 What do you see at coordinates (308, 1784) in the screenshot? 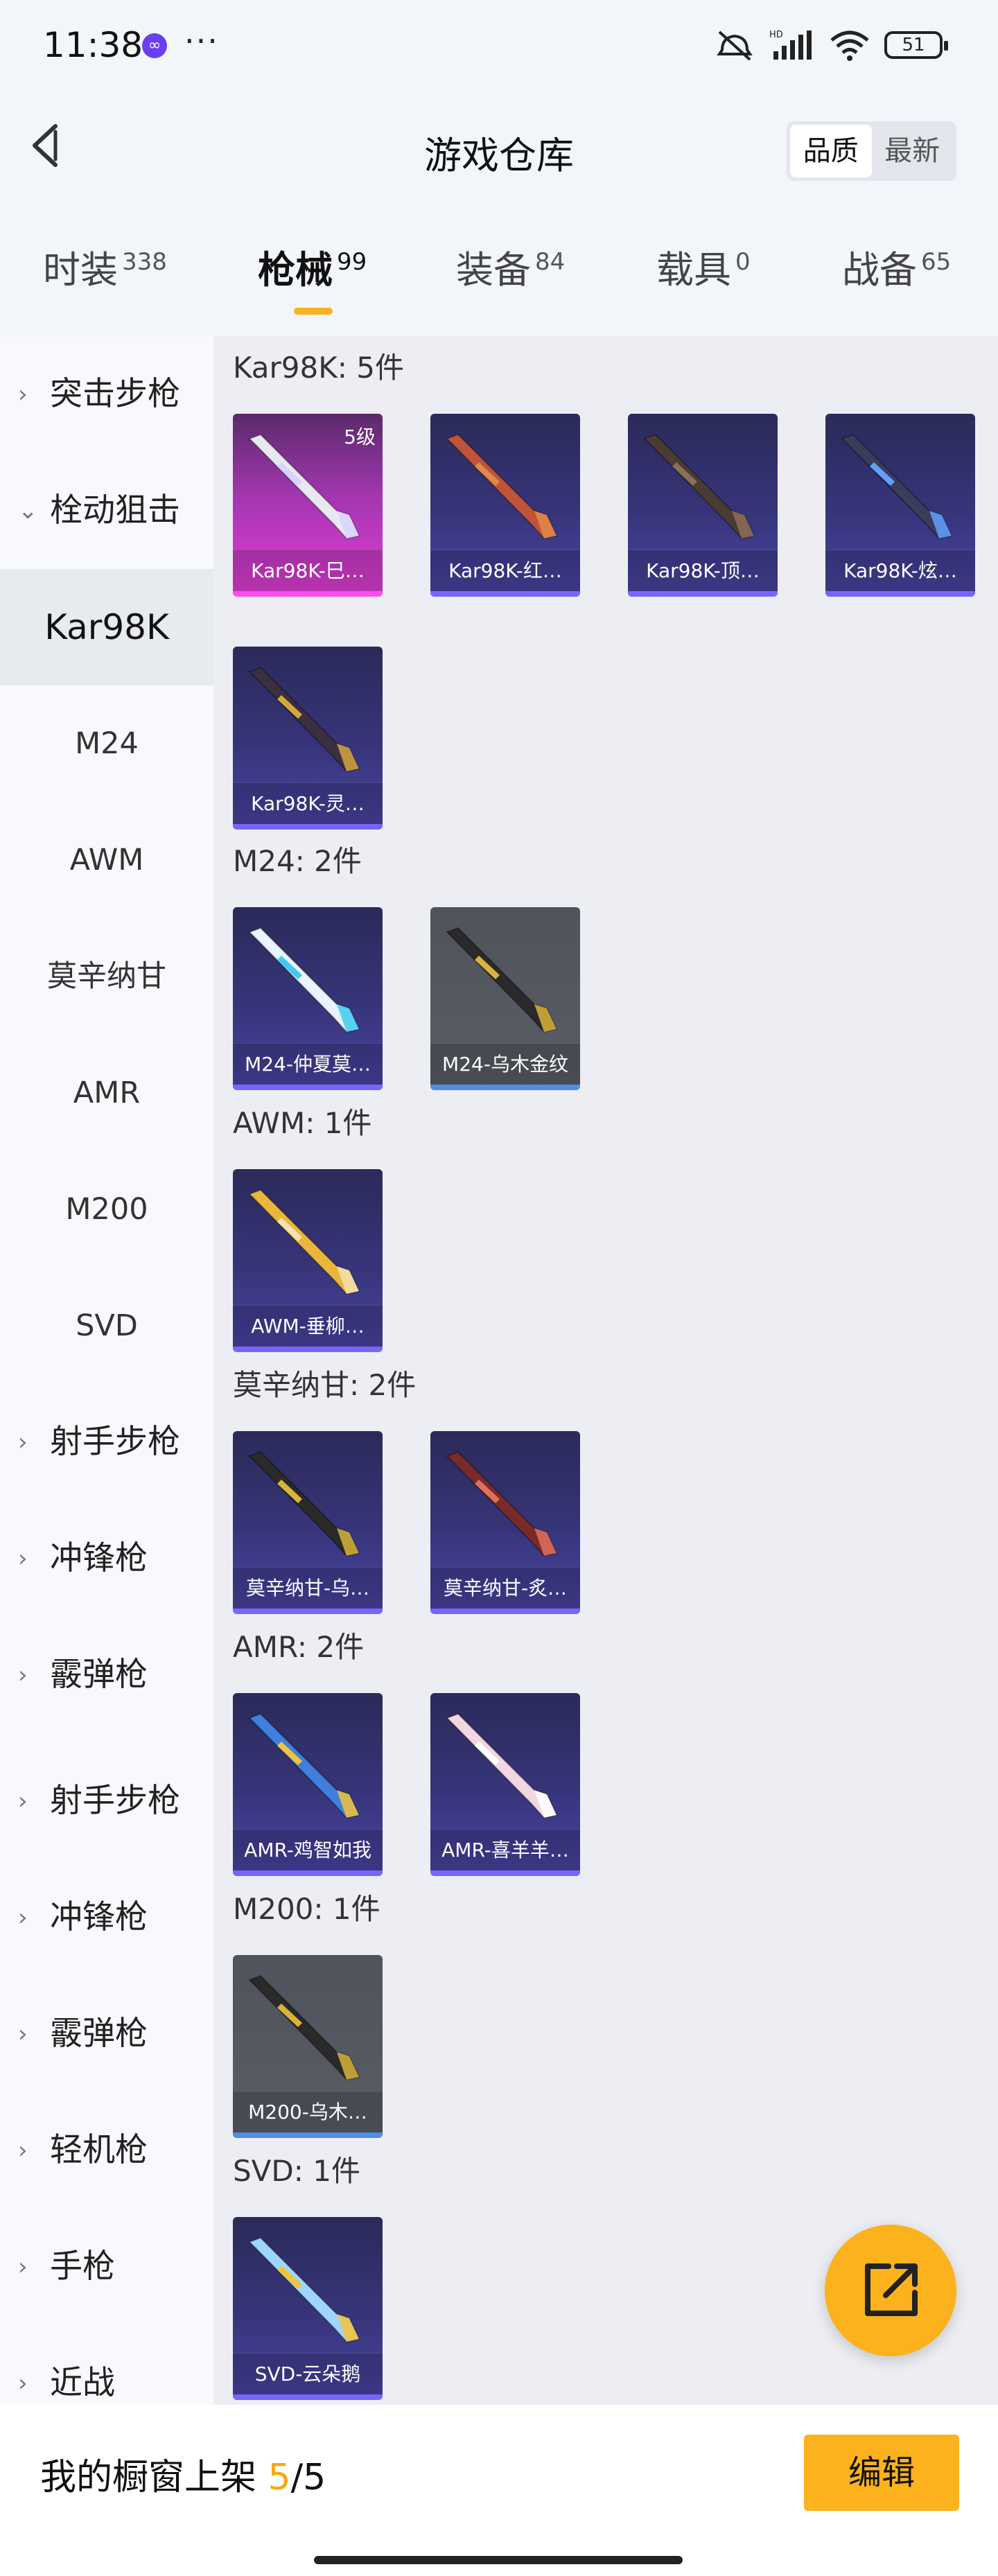
I see `weapon-skin-card: AMR-鸡智如我` at bounding box center [308, 1784].